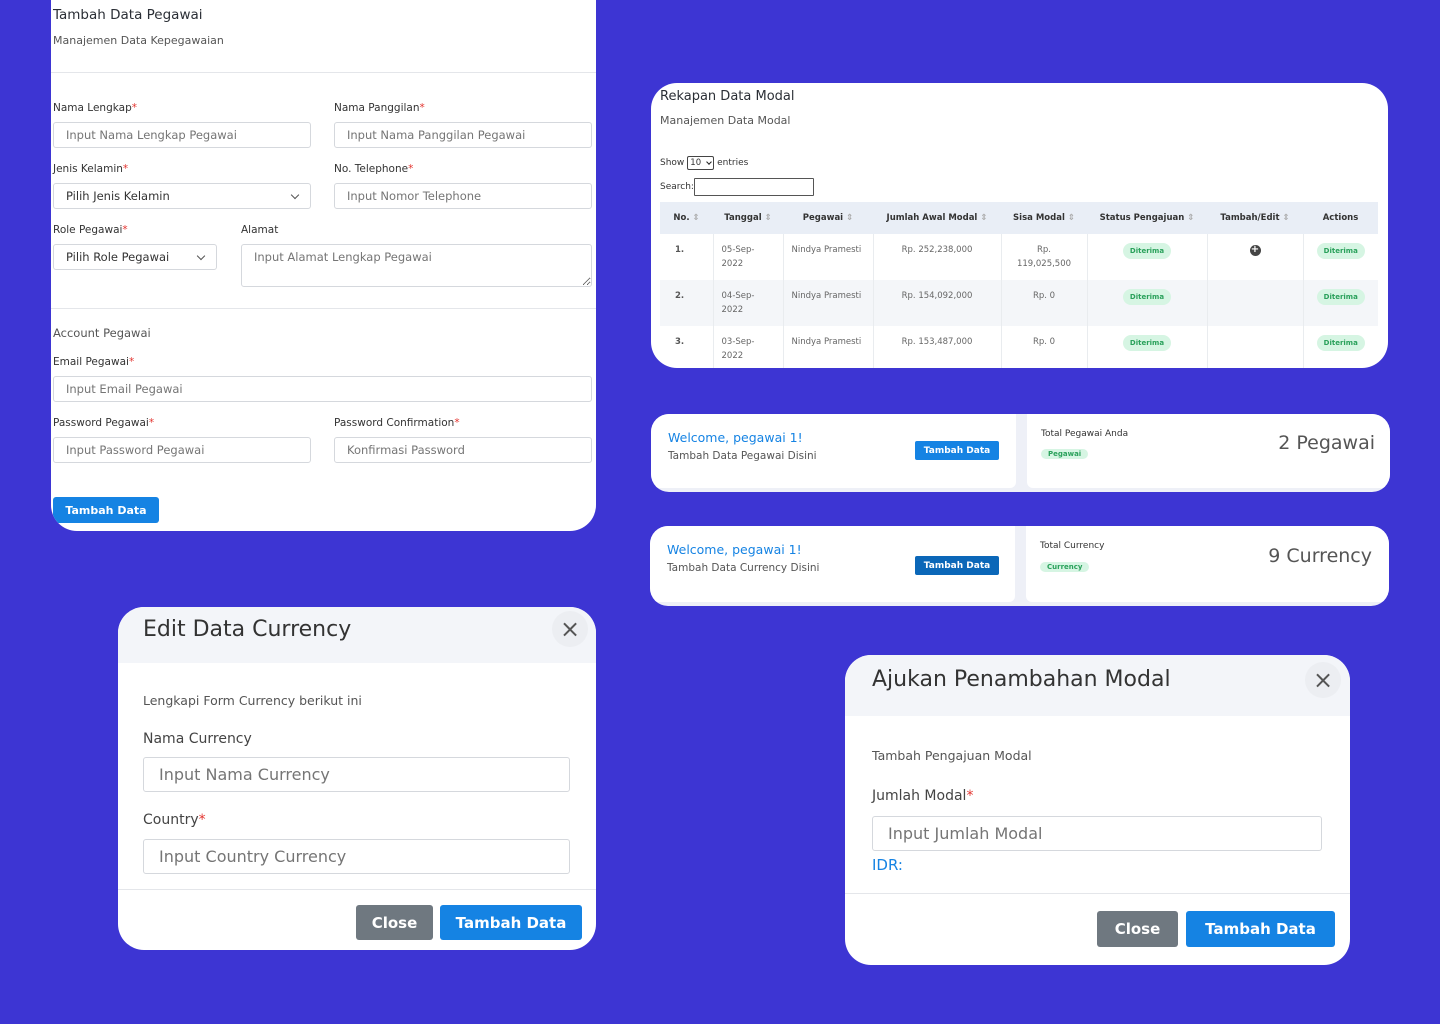 The image size is (1440, 1024). Describe the element at coordinates (197, 739) in the screenshot. I see `nama-currency-label: Nama Currency` at that location.